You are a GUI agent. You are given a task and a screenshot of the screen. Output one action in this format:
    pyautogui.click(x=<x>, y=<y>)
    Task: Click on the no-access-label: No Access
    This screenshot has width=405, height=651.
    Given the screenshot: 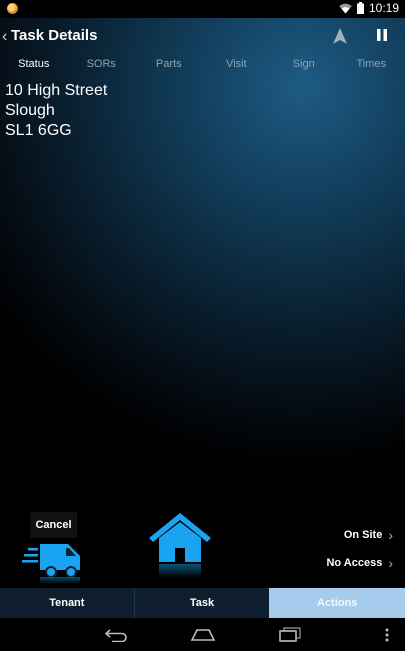 What is the action you would take?
    pyautogui.click(x=354, y=563)
    